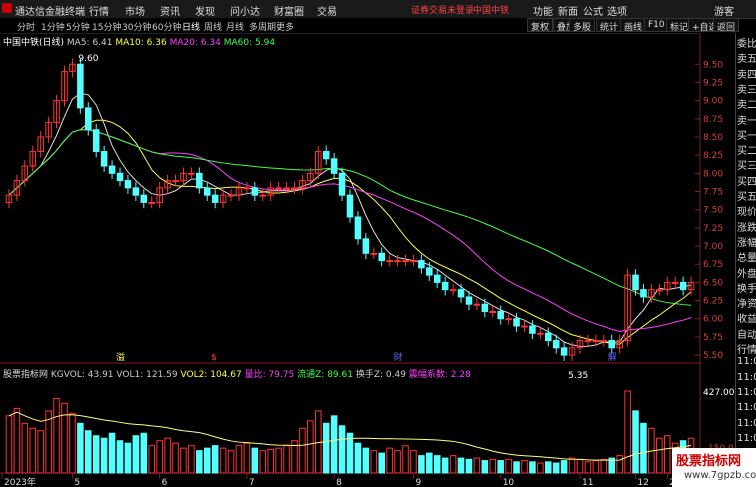 The height and width of the screenshot is (487, 756). Describe the element at coordinates (540, 25) in the screenshot. I see `adjust-button: 复权` at that location.